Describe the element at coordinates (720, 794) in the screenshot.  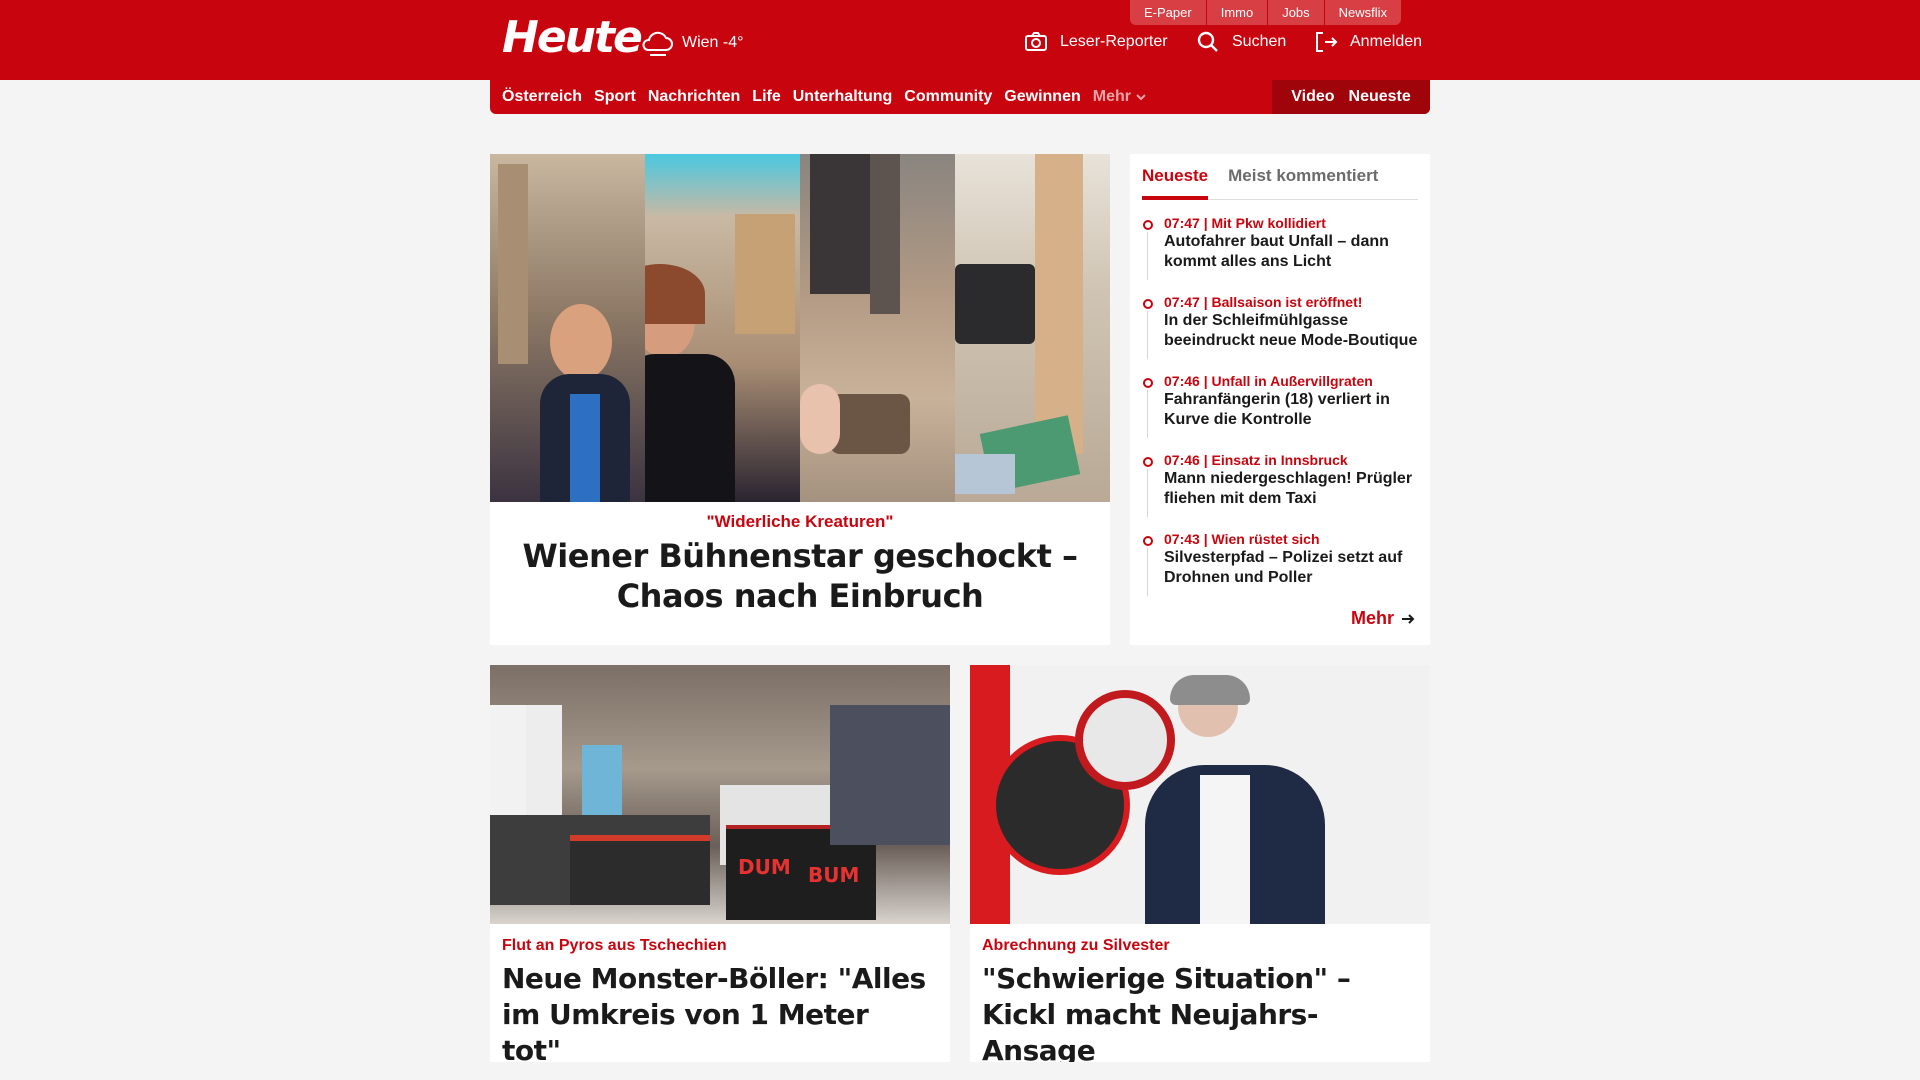
I see `article-image-pyros: DUM BUM` at that location.